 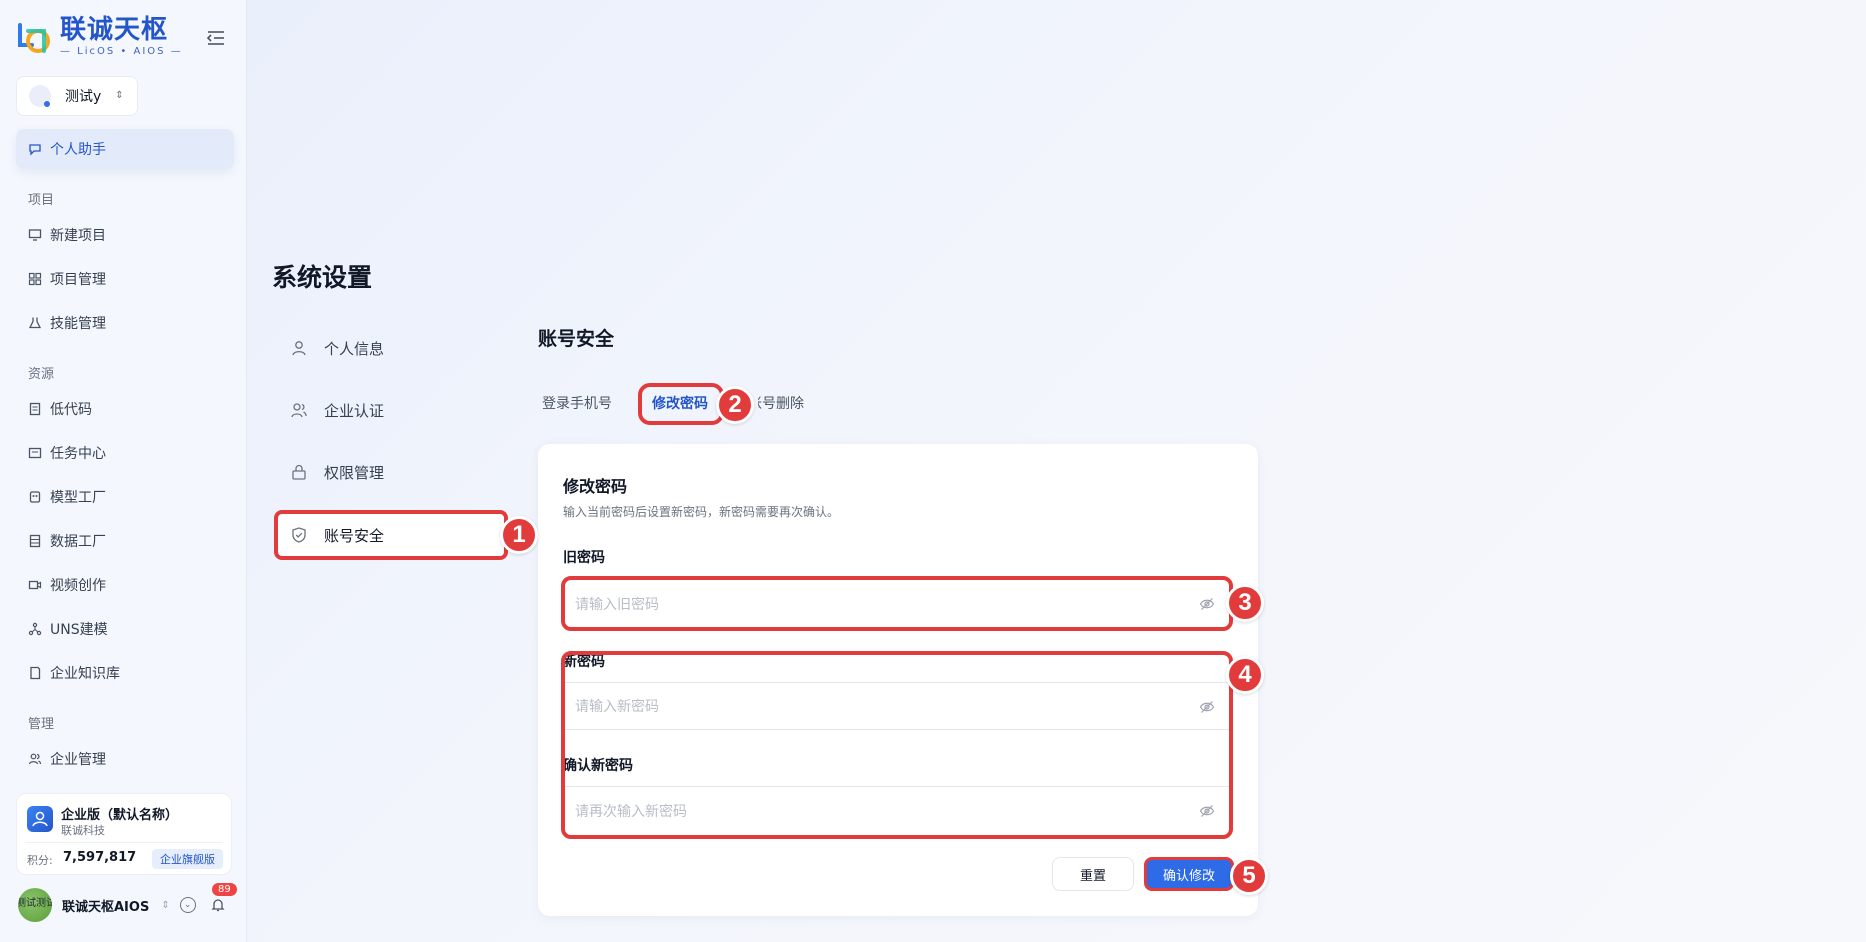 What do you see at coordinates (78, 150) in the screenshot?
I see `sidebar-item-label: 个人助手` at bounding box center [78, 150].